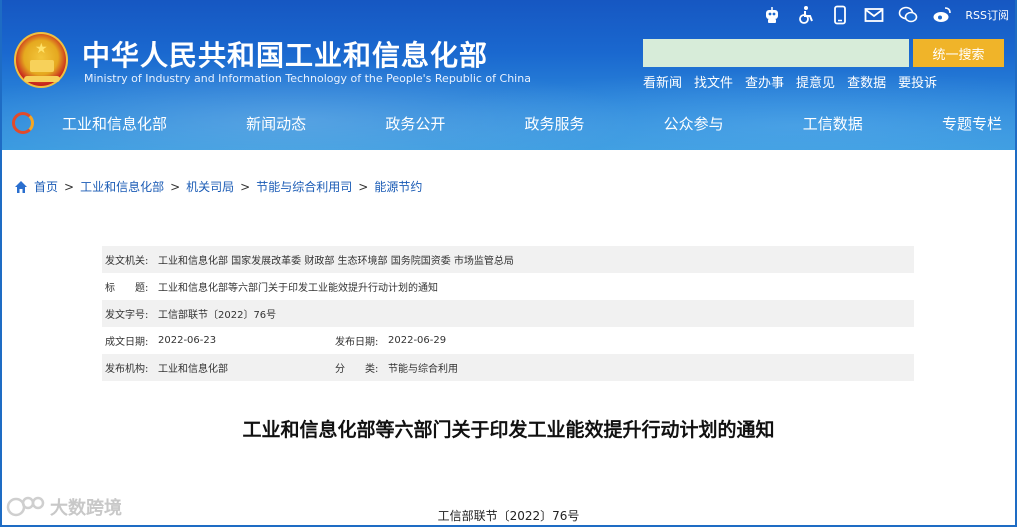  I want to click on mail-icon, so click(874, 15).